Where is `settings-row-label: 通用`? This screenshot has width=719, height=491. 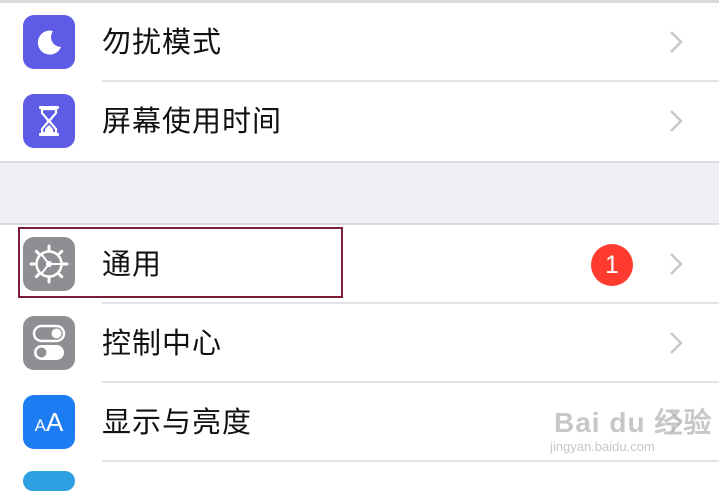 settings-row-label: 通用 is located at coordinates (132, 264).